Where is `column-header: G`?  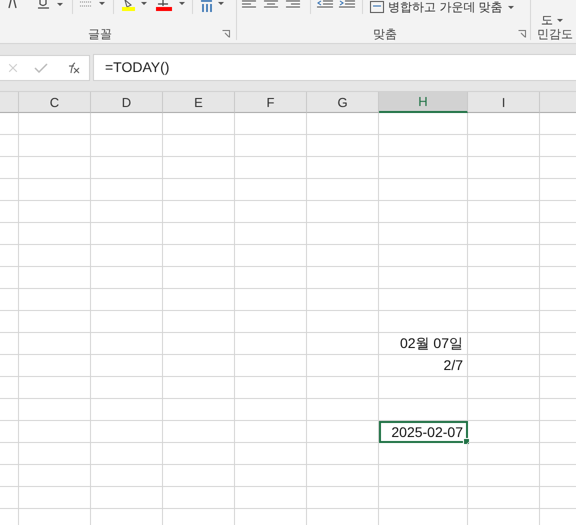 column-header: G is located at coordinates (343, 102).